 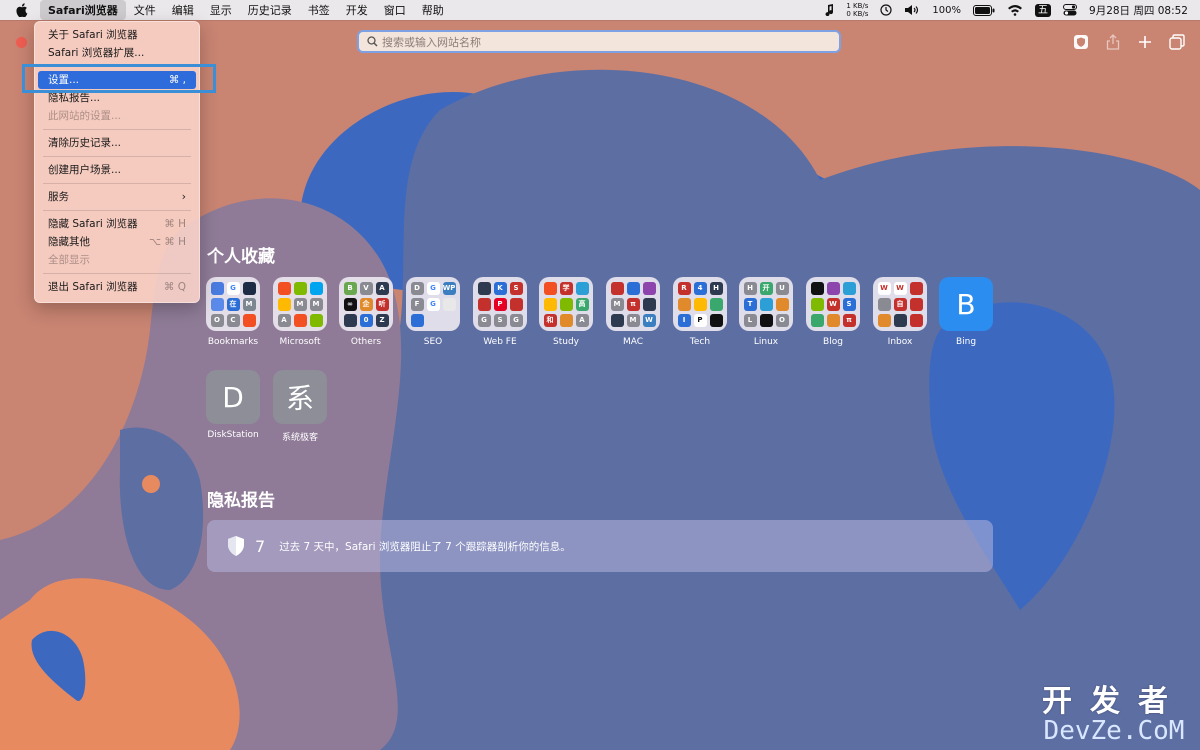 What do you see at coordinates (857, 14) in the screenshot?
I see `net-down: 0 KB/s` at bounding box center [857, 14].